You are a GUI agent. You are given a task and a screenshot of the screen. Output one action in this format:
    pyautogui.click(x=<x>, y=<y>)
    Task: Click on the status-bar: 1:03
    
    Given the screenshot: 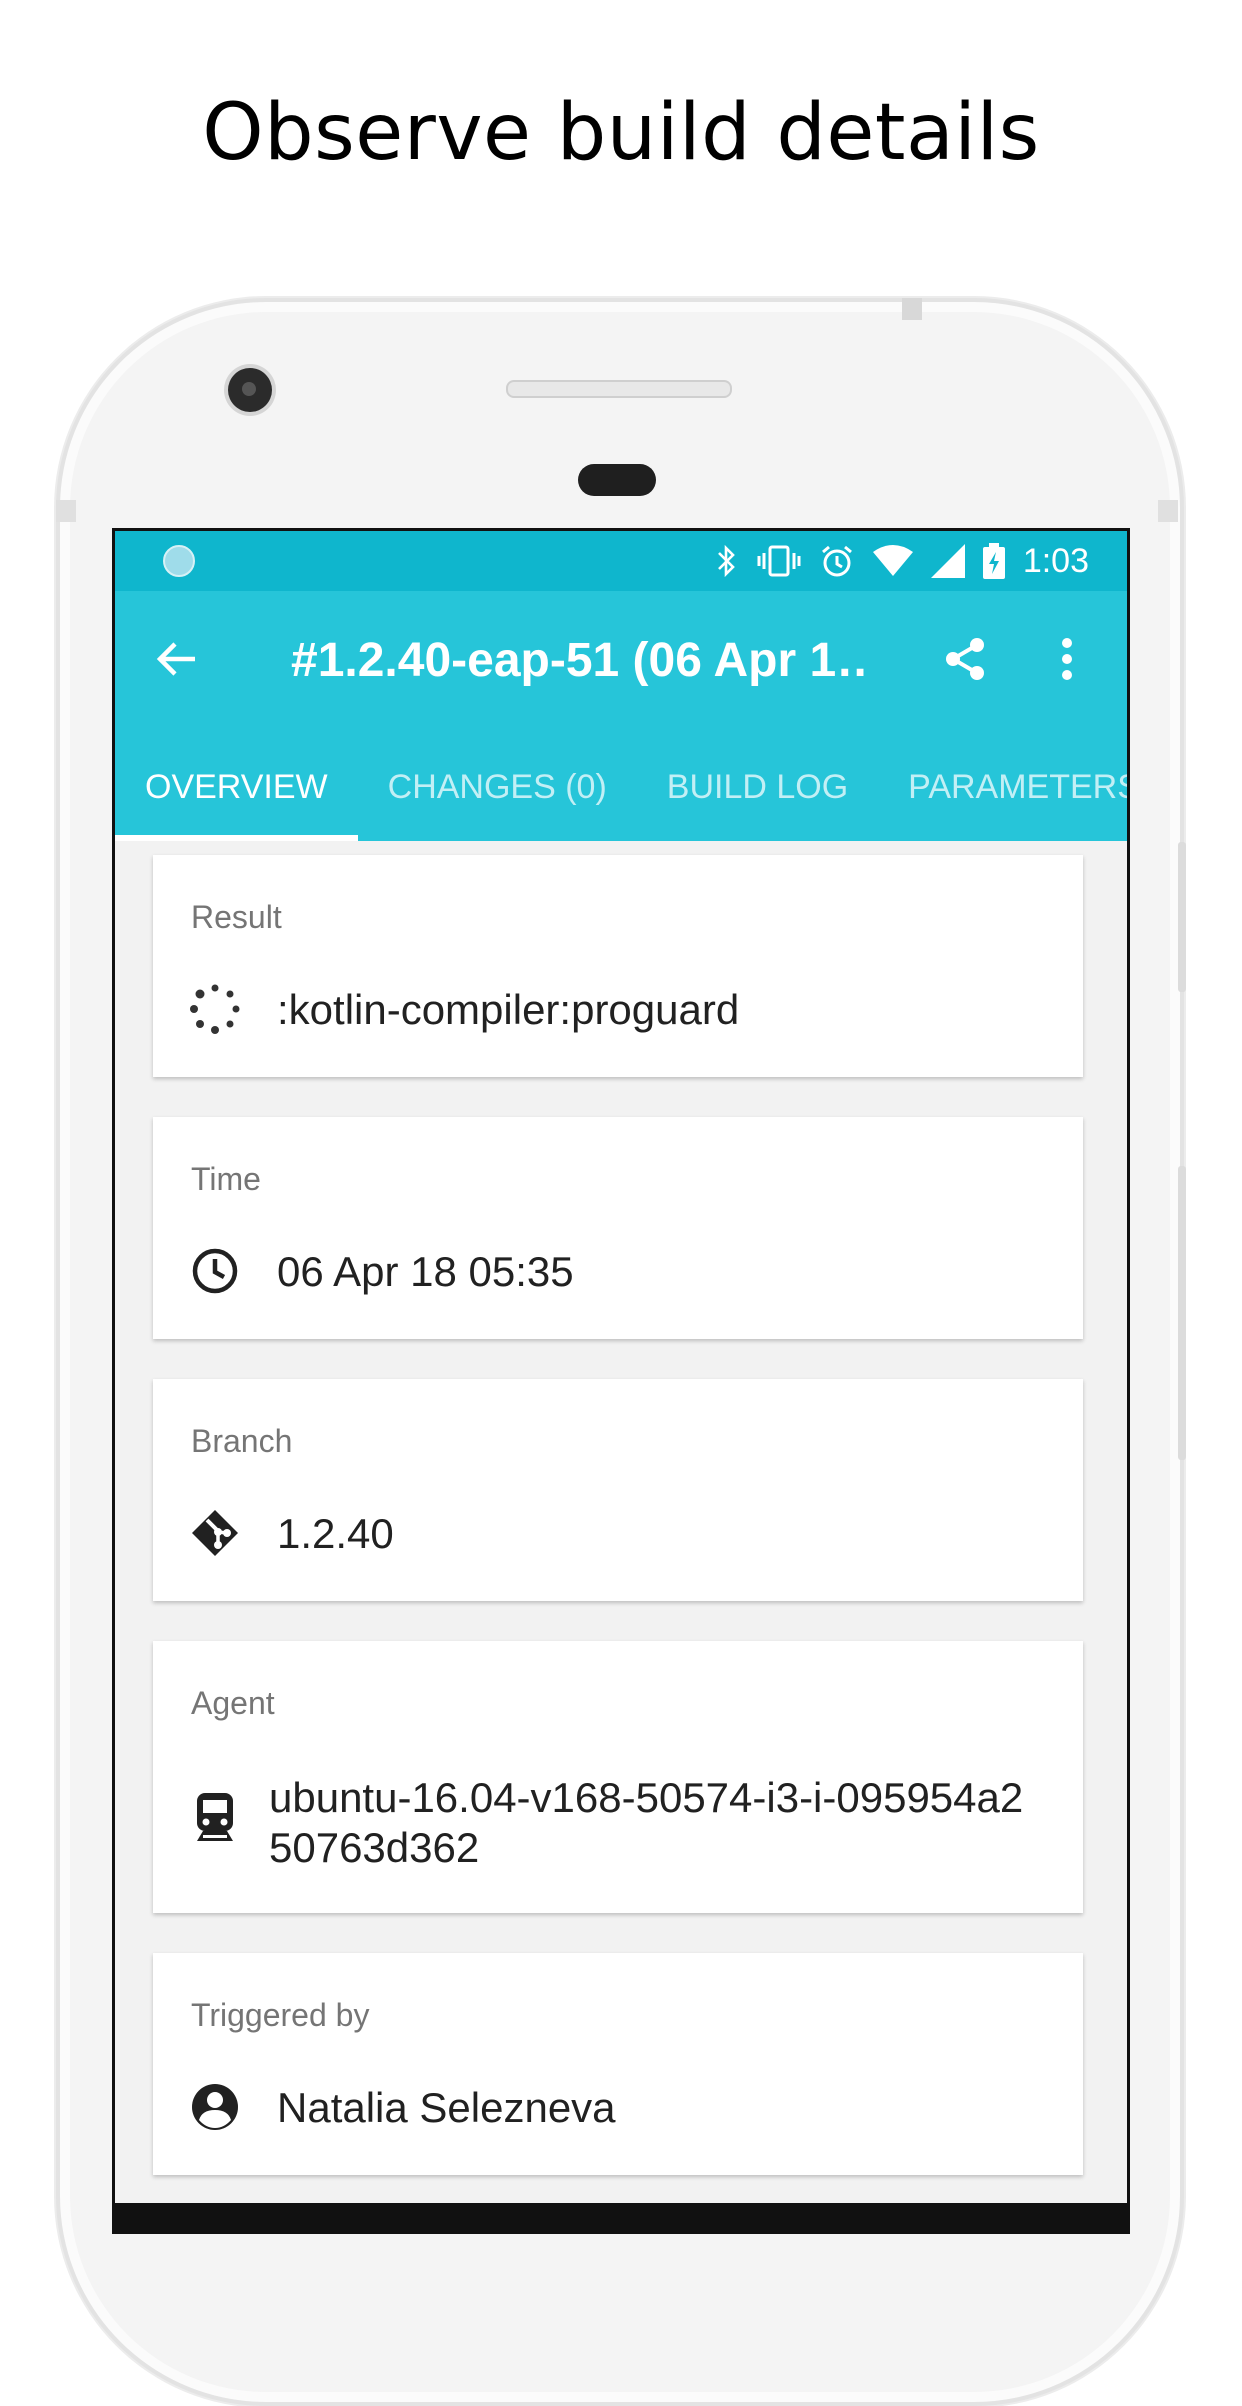 What is the action you would take?
    pyautogui.click(x=621, y=561)
    